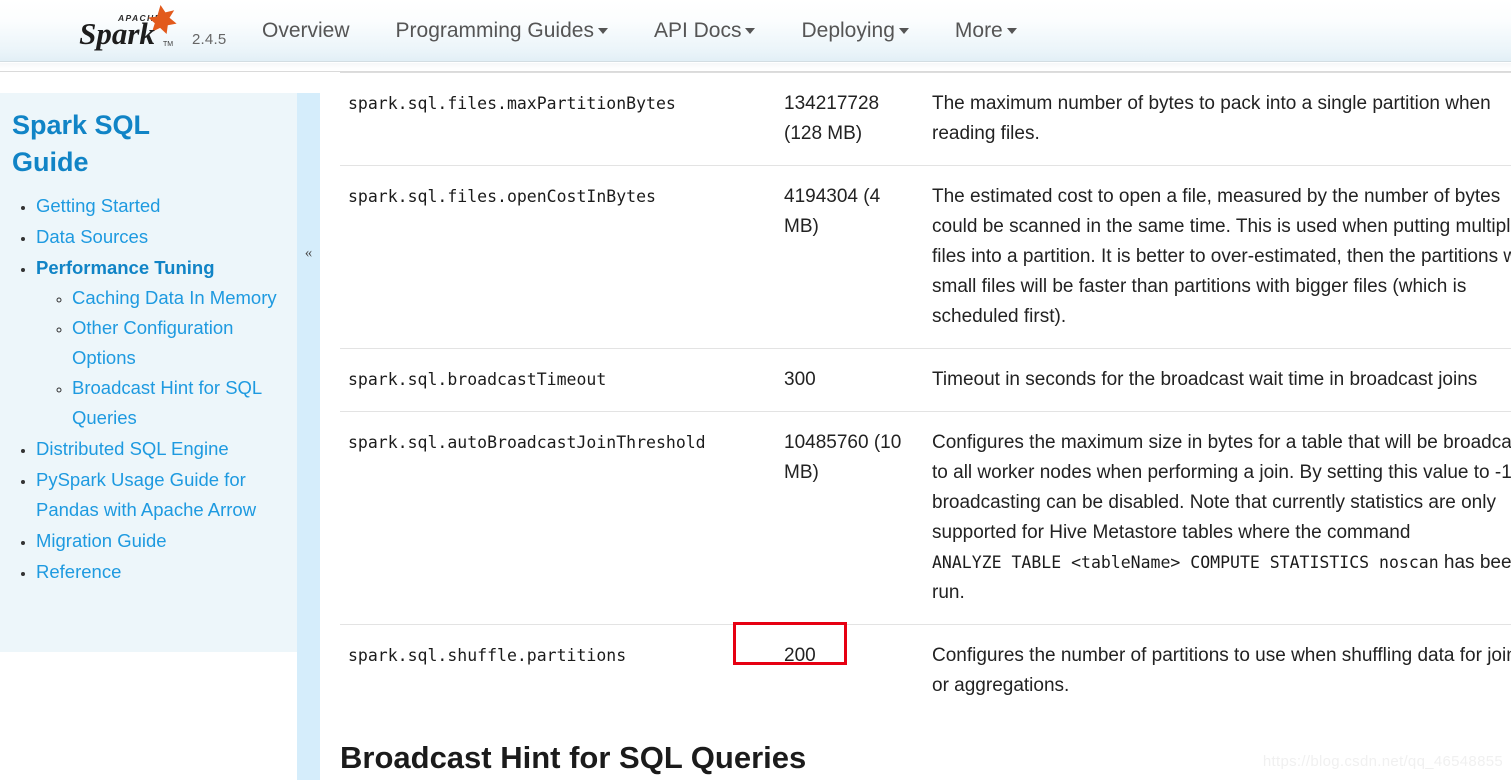 The width and height of the screenshot is (1511, 780). I want to click on table-cell-default: 300, so click(850, 380).